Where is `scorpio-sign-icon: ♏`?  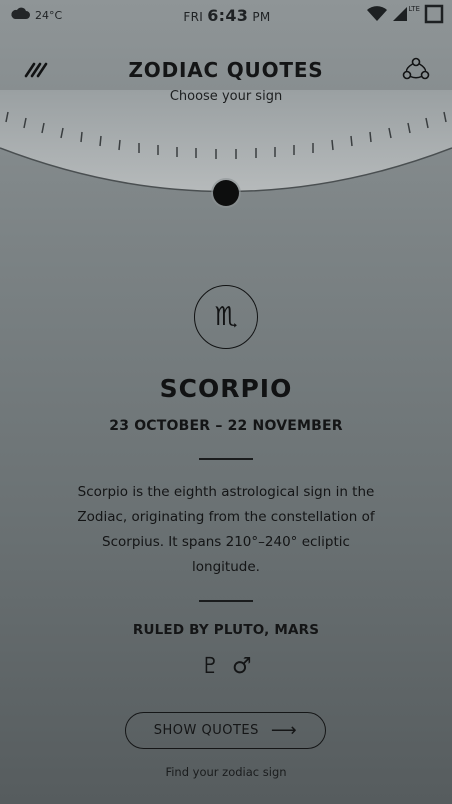
scorpio-sign-icon: ♏ is located at coordinates (226, 317).